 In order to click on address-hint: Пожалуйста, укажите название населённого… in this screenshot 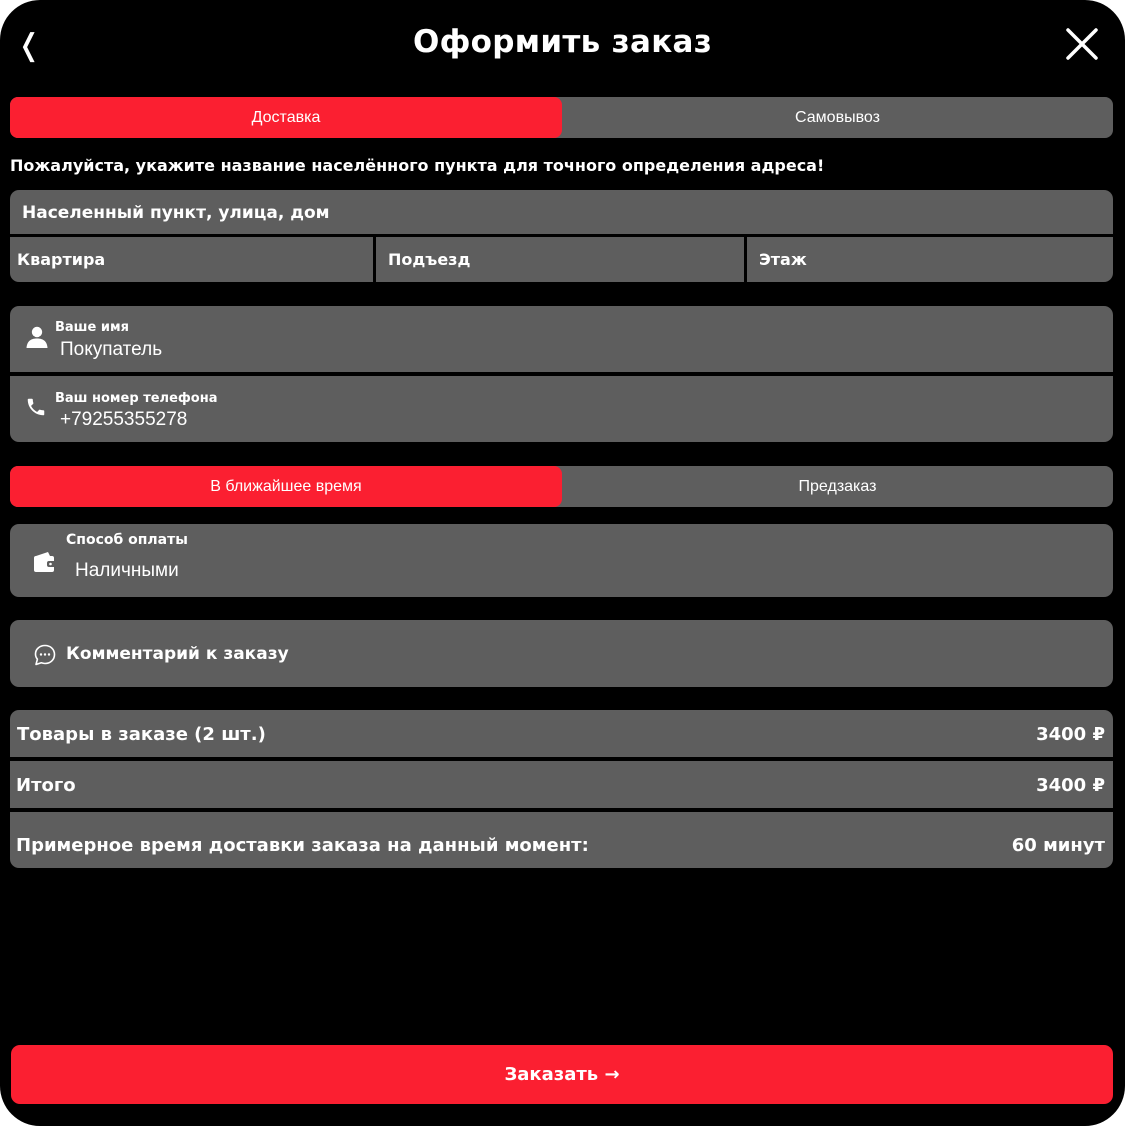, I will do `click(417, 165)`.